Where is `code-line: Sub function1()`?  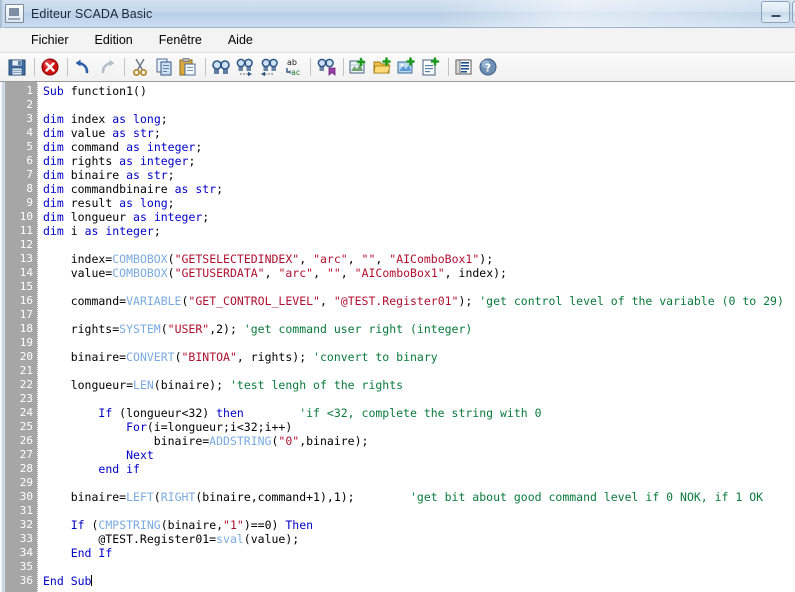 code-line: Sub function1() is located at coordinates (419, 91).